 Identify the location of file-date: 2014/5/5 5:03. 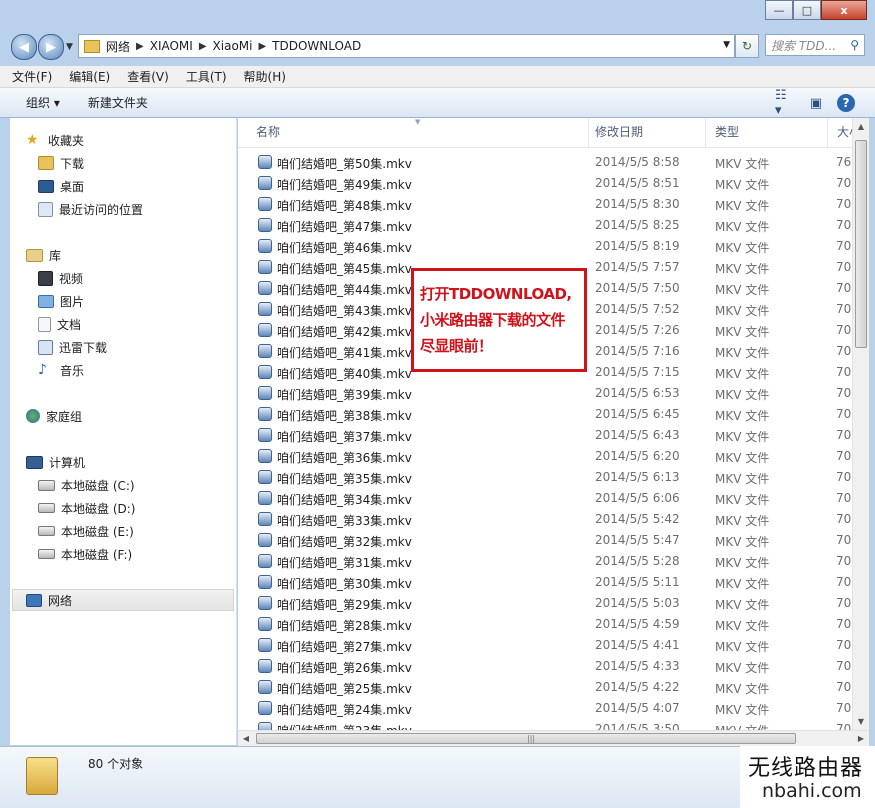
(637, 603).